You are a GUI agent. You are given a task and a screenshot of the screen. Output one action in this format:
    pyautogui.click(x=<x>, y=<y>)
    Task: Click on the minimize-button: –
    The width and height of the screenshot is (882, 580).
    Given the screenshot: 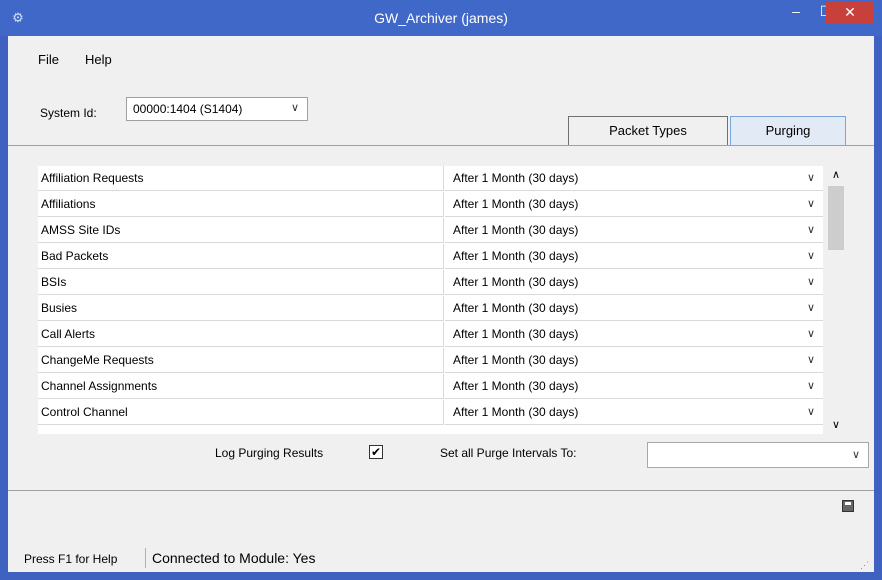 What is the action you would take?
    pyautogui.click(x=796, y=11)
    